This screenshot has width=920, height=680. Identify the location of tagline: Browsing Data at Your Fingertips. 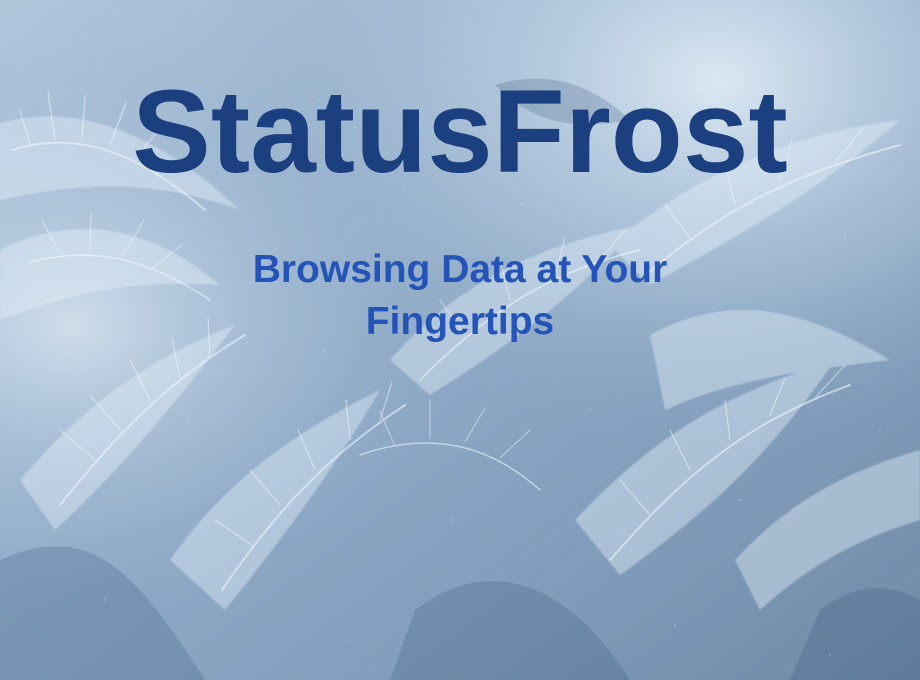
(460, 295).